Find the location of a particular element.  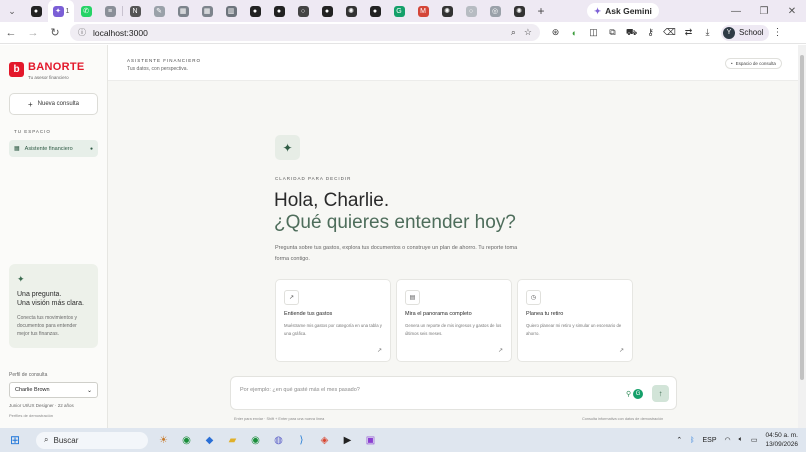

browser-tab: ▥ is located at coordinates (231, 11).